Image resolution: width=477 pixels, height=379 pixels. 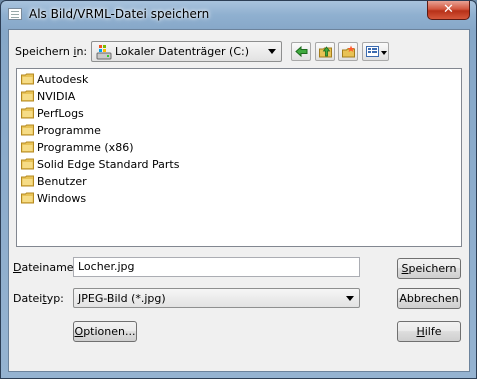 I want to click on view-dropdown-arrow-icon, so click(x=384, y=53).